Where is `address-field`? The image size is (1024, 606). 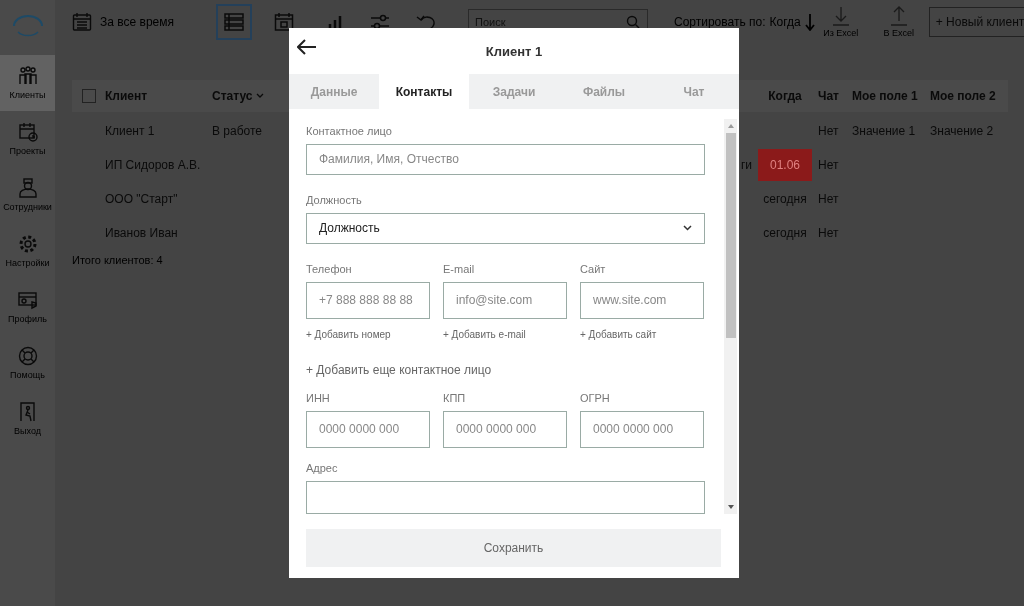 address-field is located at coordinates (505, 497).